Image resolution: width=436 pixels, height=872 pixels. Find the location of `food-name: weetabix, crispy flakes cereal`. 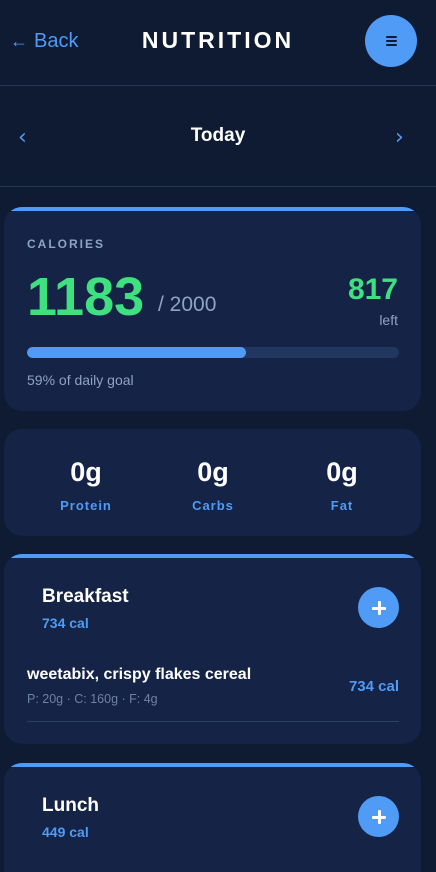

food-name: weetabix, crispy flakes cereal is located at coordinates (139, 674).